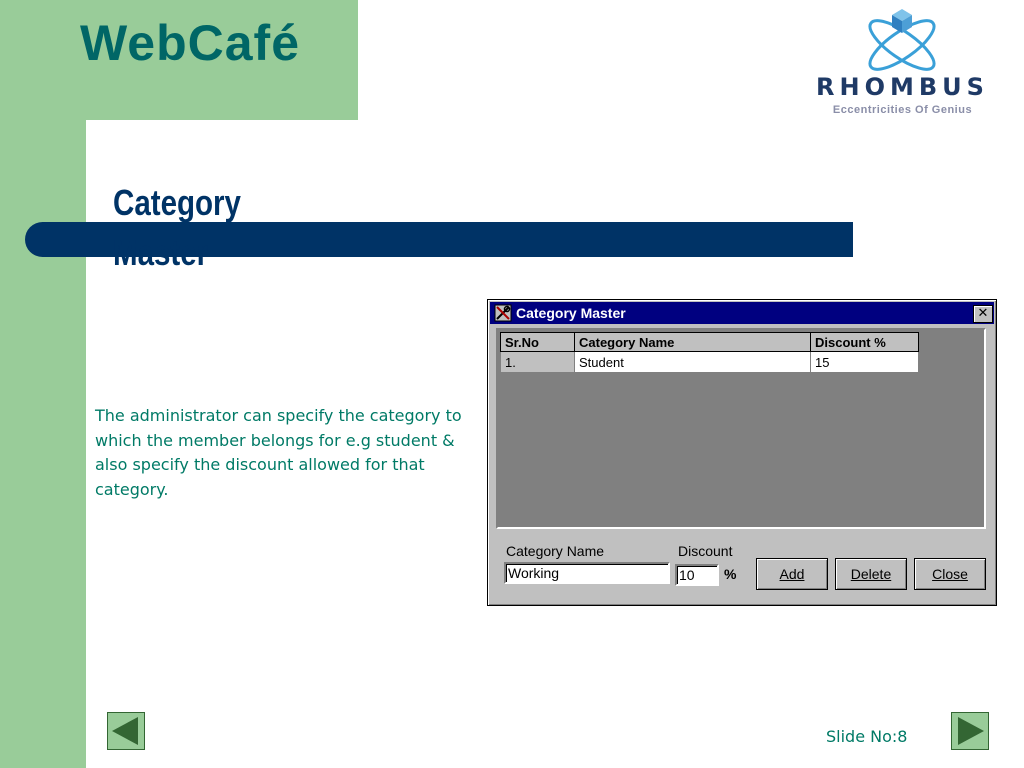 The height and width of the screenshot is (768, 1024). Describe the element at coordinates (692, 342) in the screenshot. I see `col-header-category-name: Category Name` at that location.